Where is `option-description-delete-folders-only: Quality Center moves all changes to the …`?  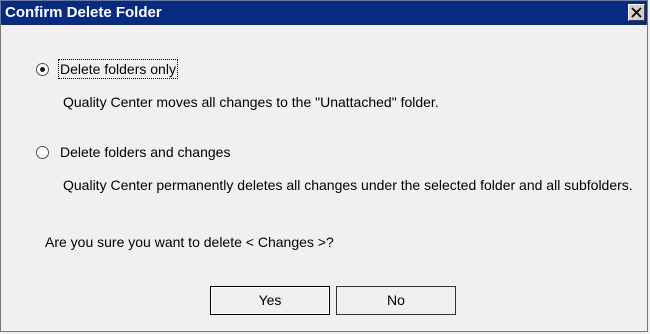 option-description-delete-folders-only: Quality Center moves all changes to the … is located at coordinates (251, 102).